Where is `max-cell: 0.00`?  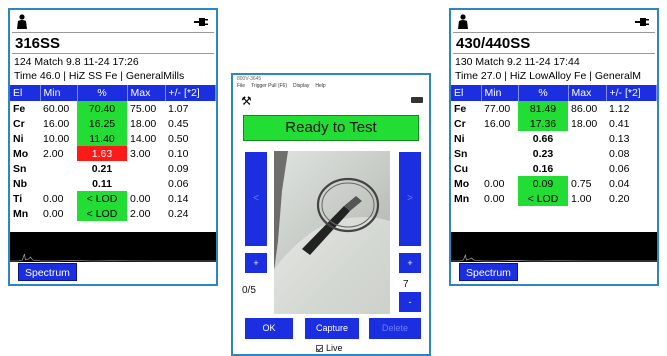
max-cell: 0.00 is located at coordinates (140, 198).